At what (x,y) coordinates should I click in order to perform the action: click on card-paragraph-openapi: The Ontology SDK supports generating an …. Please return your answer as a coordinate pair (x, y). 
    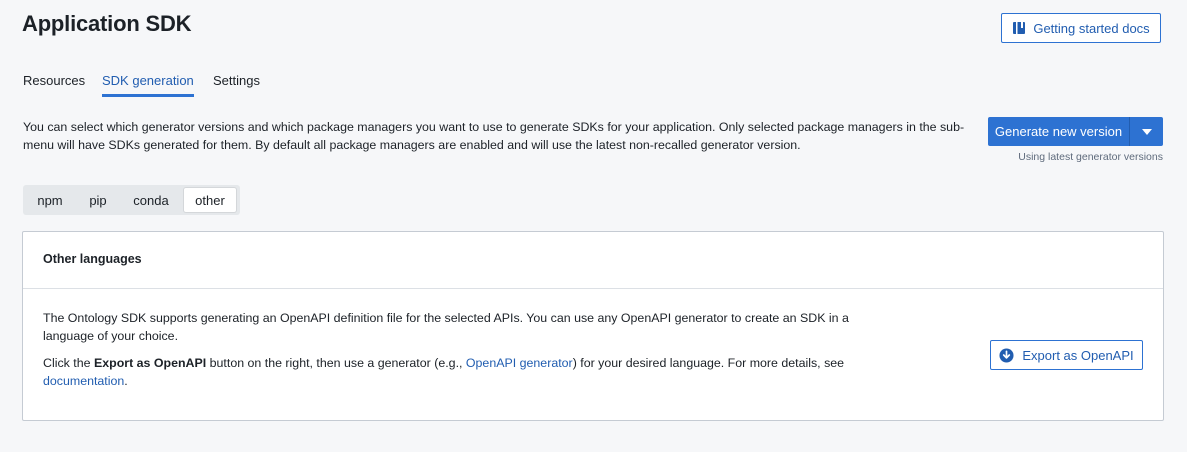
    Looking at the image, I should click on (446, 327).